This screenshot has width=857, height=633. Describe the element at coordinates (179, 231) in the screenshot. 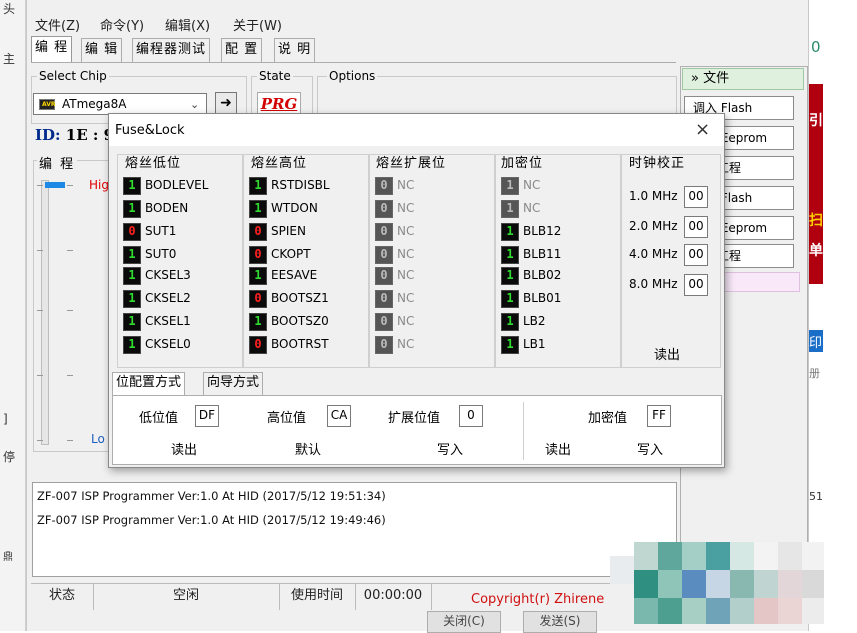

I see `fuse-bit-row: 0 SUT1` at that location.